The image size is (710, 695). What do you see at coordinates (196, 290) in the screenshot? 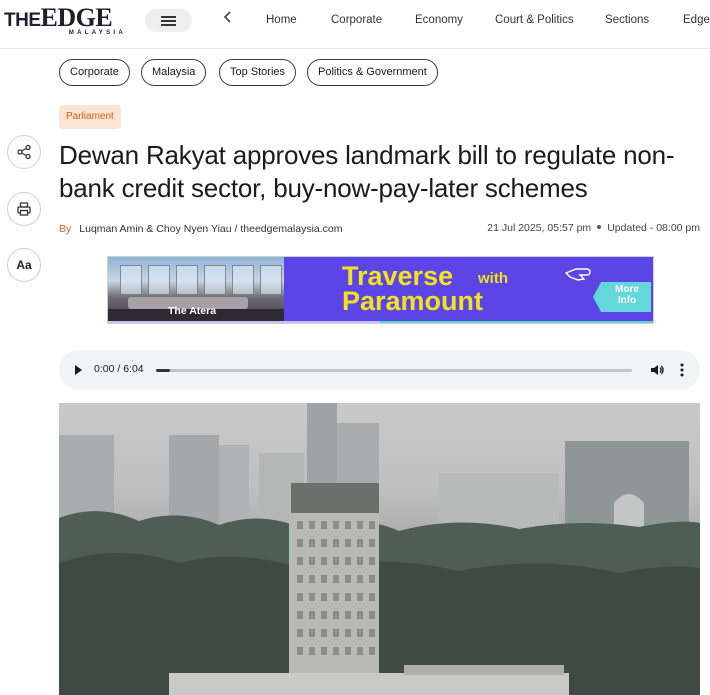
I see `ad-photo: The Atera` at bounding box center [196, 290].